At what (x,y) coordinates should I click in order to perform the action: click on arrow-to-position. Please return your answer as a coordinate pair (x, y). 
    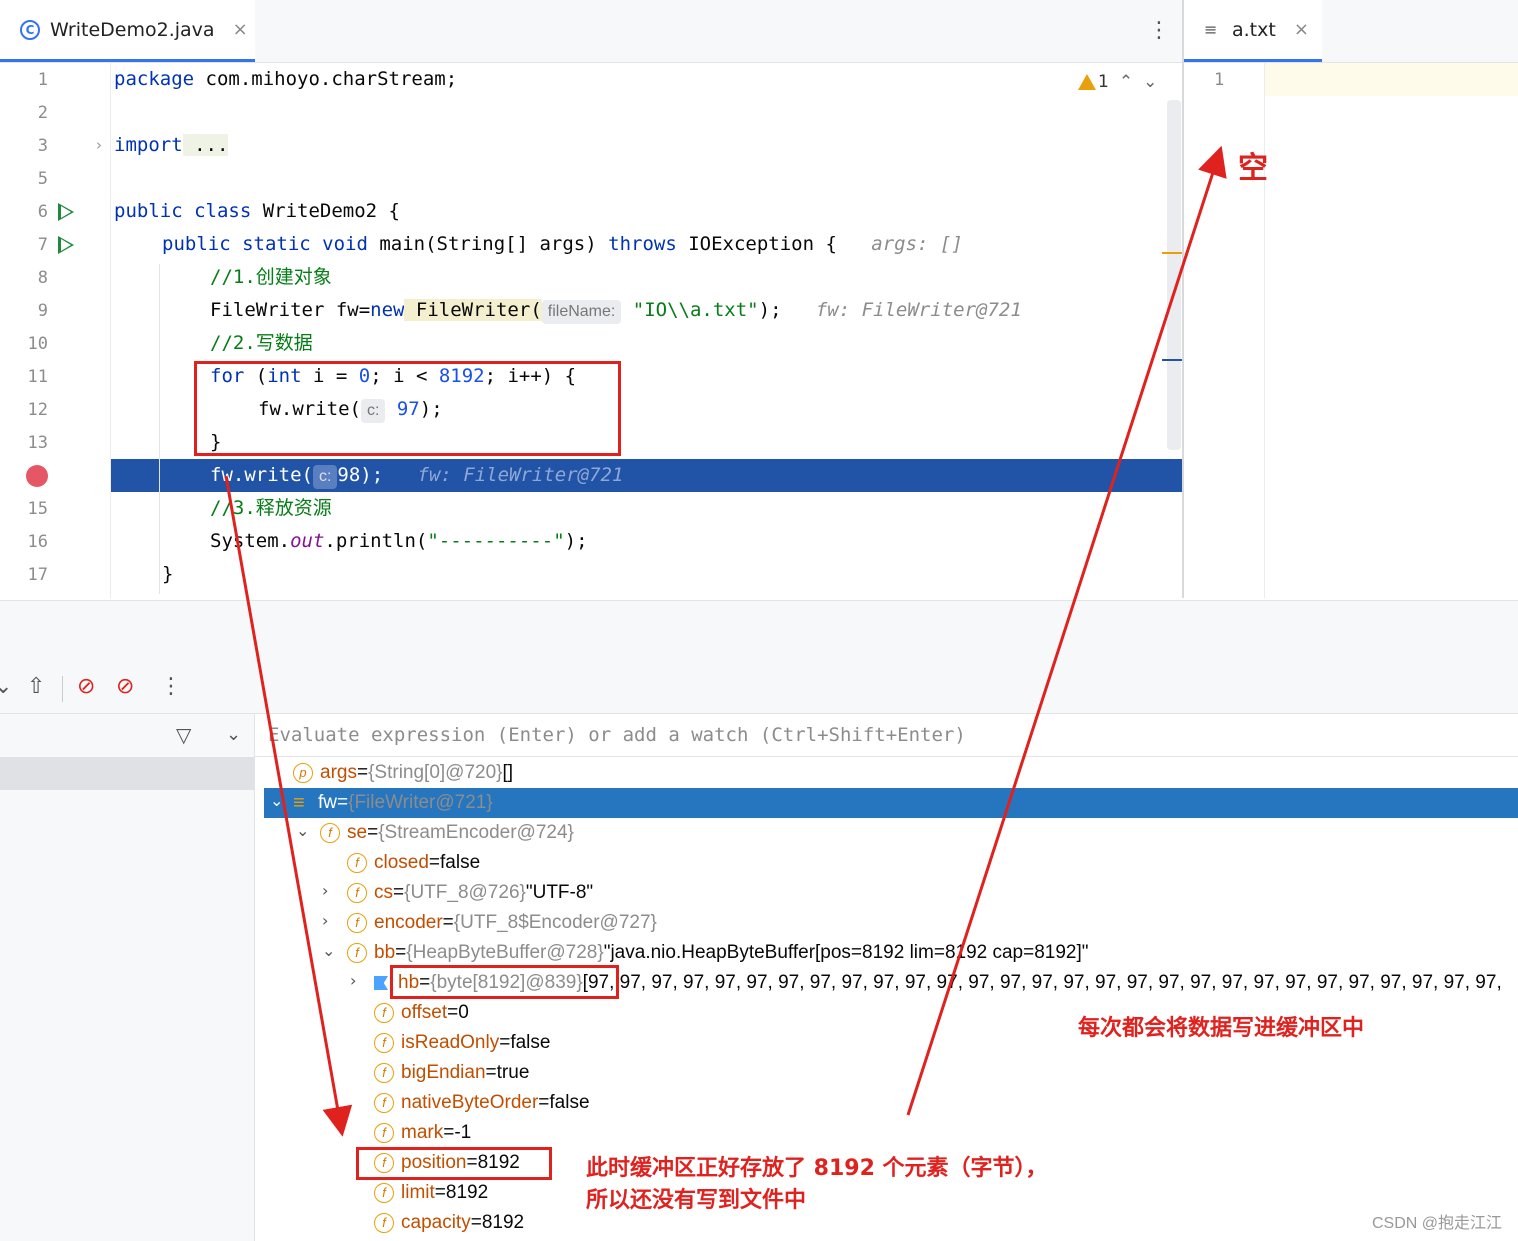
    Looking at the image, I should click on (288, 806).